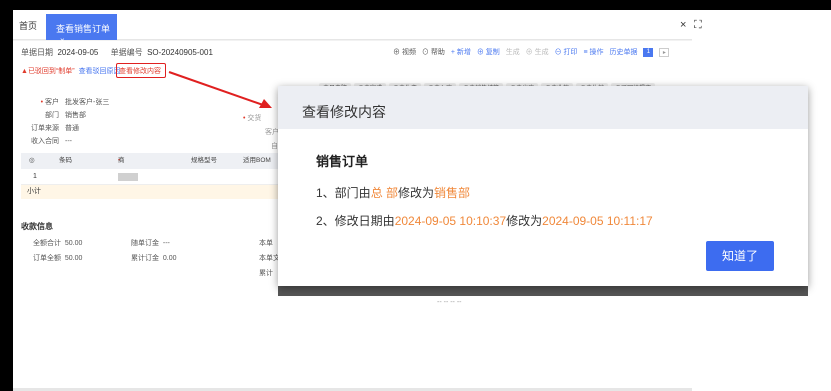 The width and height of the screenshot is (831, 391). Describe the element at coordinates (524, 221) in the screenshot. I see `change-2-mid: 修改为` at that location.